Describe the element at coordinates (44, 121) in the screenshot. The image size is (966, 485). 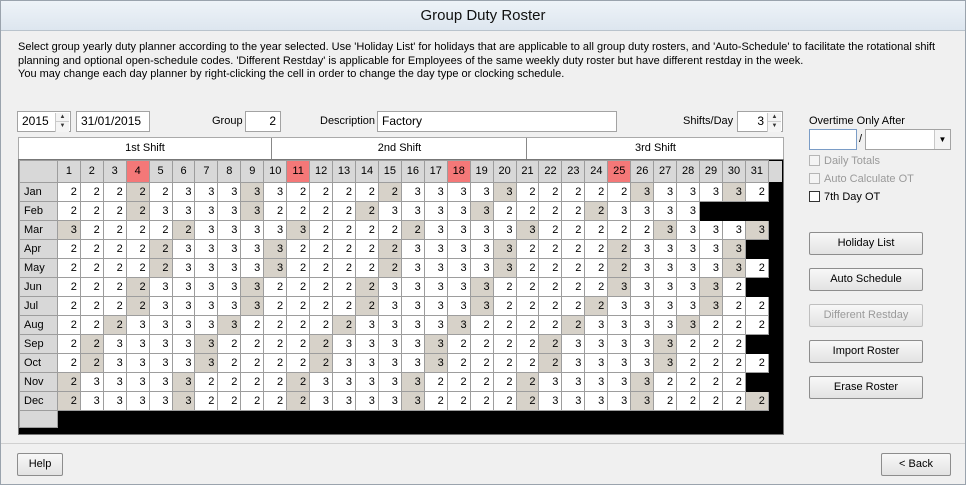
I see `year-spinner: 2015 ▲ ▼` at that location.